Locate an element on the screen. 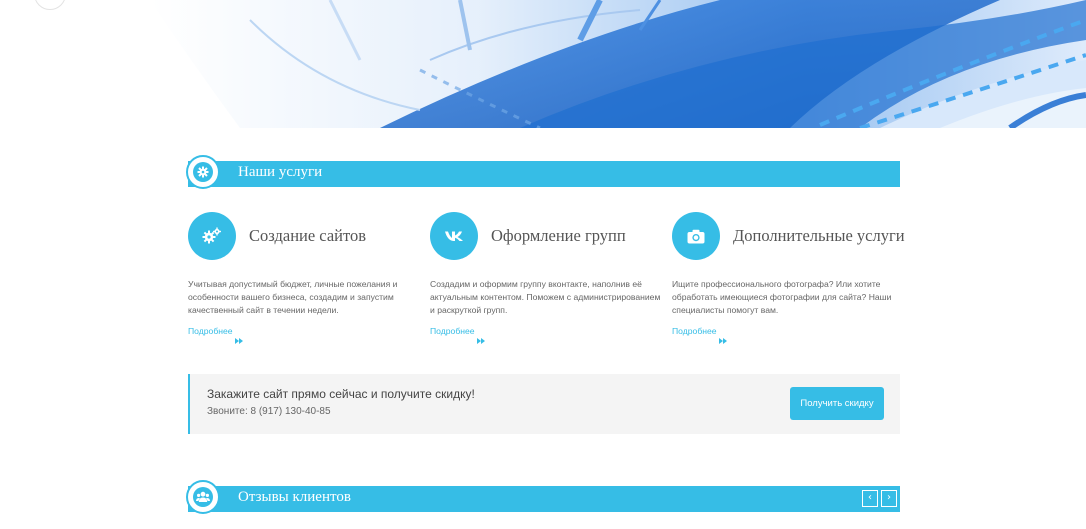 The image size is (1086, 529). carousel-next-button: › is located at coordinates (889, 498).